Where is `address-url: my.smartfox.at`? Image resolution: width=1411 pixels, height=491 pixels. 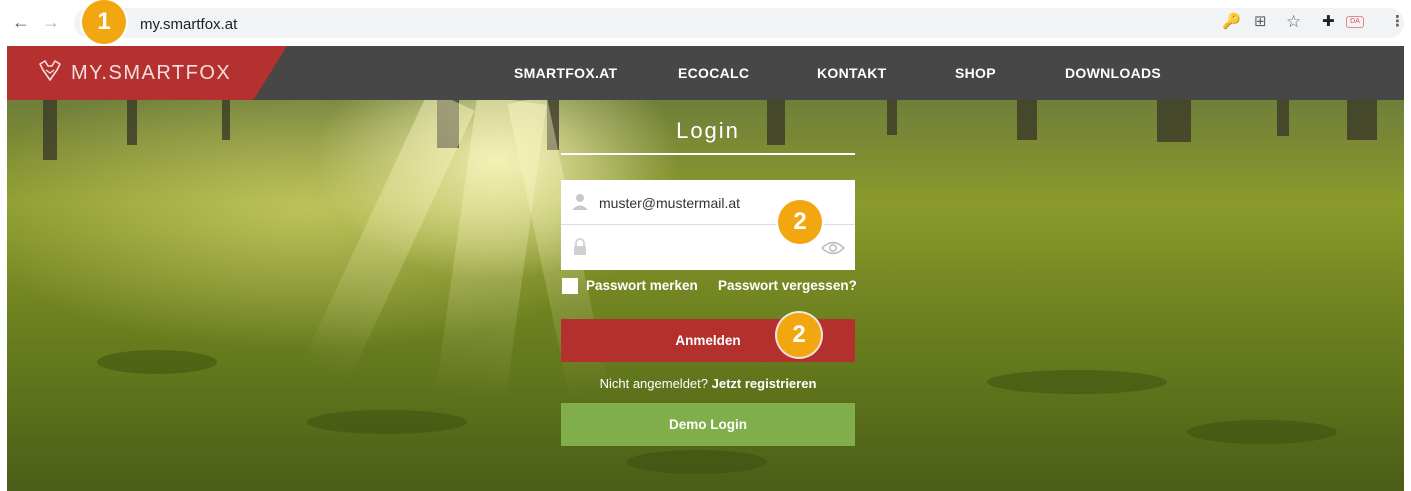 address-url: my.smartfox.at is located at coordinates (188, 24).